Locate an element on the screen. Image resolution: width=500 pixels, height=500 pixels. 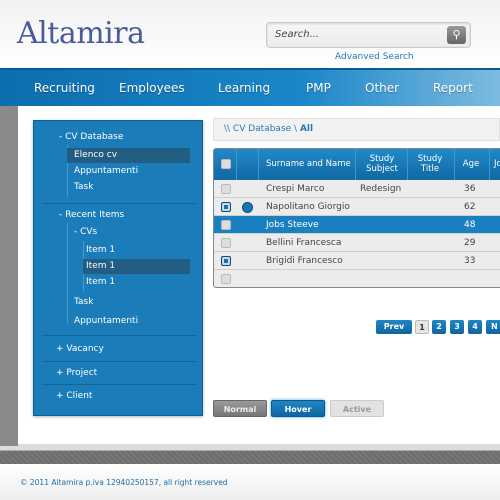
sidebar-item-1: Item 1 is located at coordinates (100, 250).